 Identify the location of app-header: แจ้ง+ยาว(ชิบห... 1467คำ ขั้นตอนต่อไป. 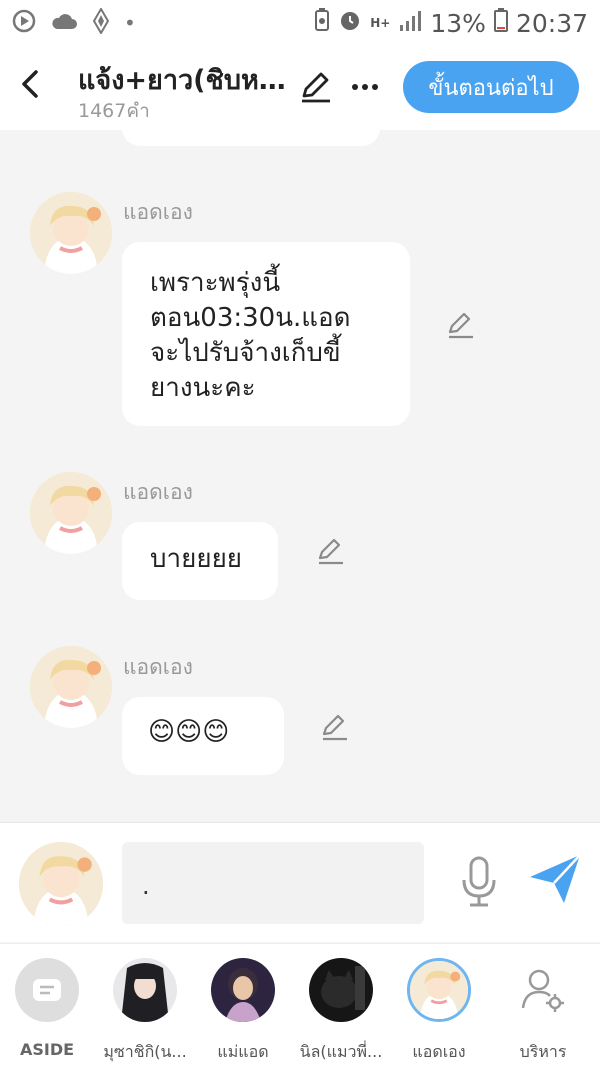
(300, 88).